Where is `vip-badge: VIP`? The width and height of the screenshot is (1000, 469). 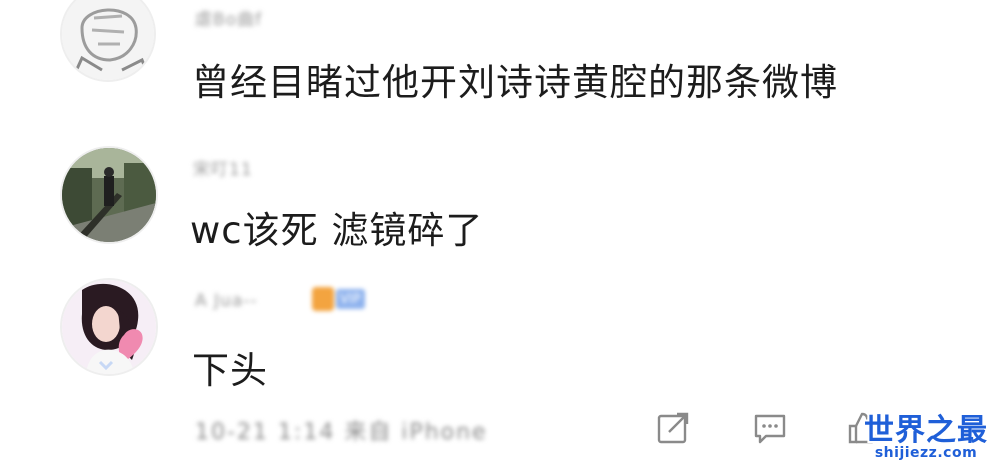 vip-badge: VIP is located at coordinates (338, 299).